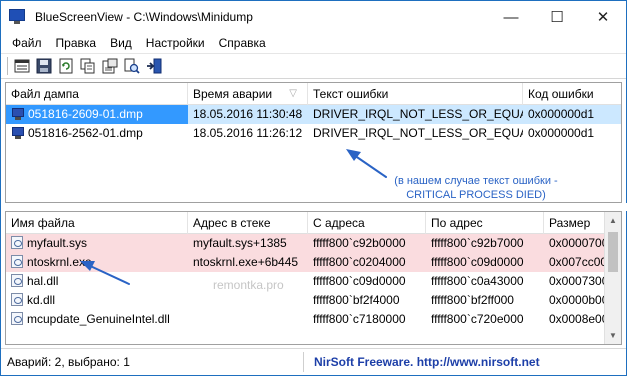  What do you see at coordinates (313, 43) in the screenshot?
I see `menu-bar: Файл Правка Вид Настройки Справка` at bounding box center [313, 43].